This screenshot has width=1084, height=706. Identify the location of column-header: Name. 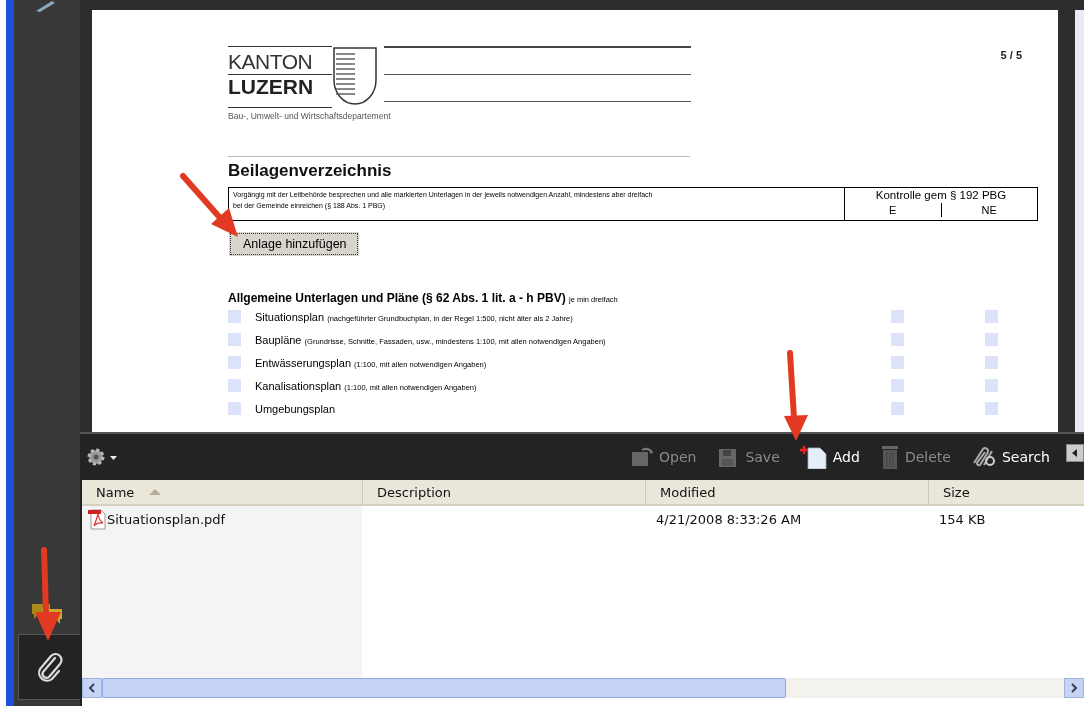
(222, 492).